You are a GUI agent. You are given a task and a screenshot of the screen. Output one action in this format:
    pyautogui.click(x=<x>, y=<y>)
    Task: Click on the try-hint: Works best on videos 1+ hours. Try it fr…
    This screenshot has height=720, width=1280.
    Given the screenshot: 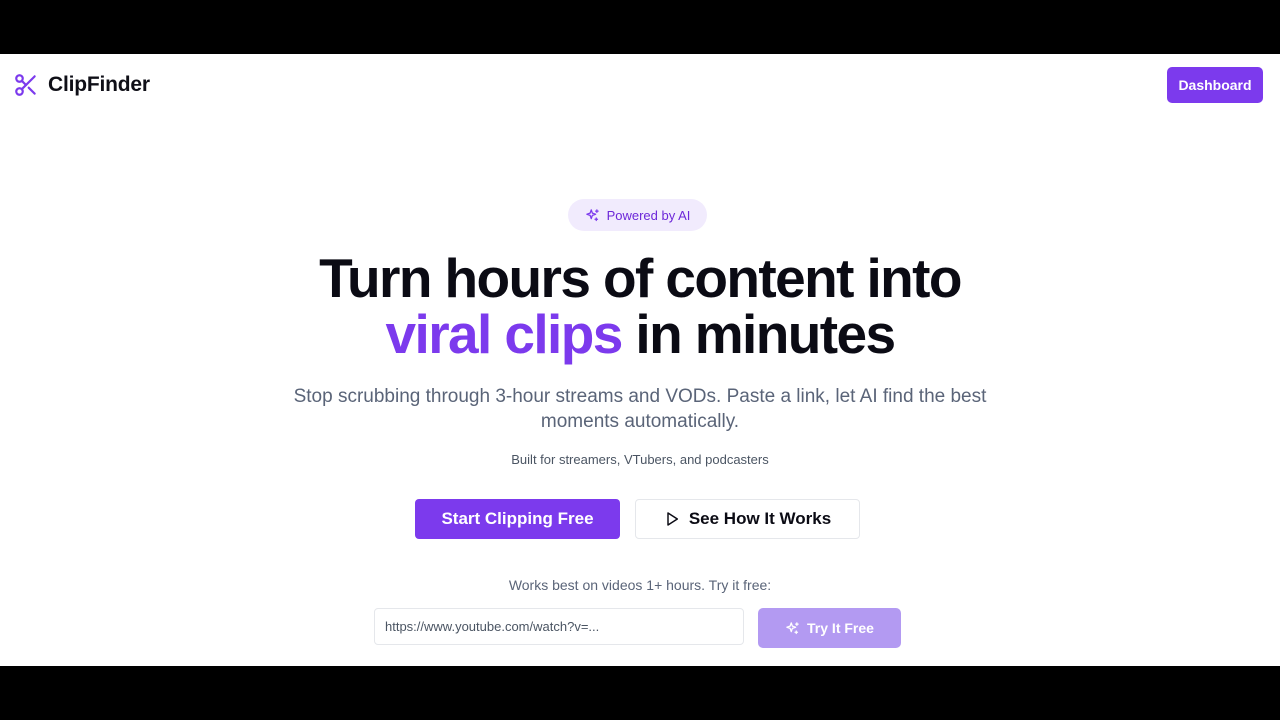 What is the action you would take?
    pyautogui.click(x=640, y=585)
    